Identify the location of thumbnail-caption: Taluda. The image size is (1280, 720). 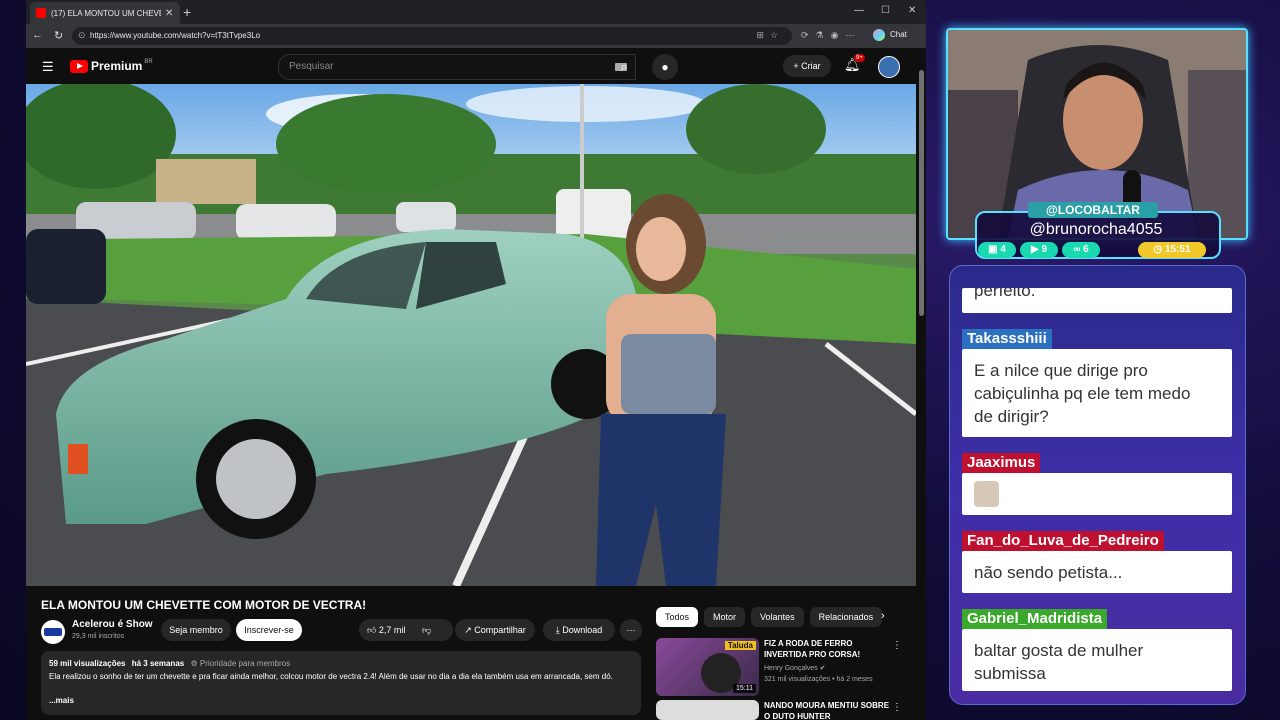
(740, 645).